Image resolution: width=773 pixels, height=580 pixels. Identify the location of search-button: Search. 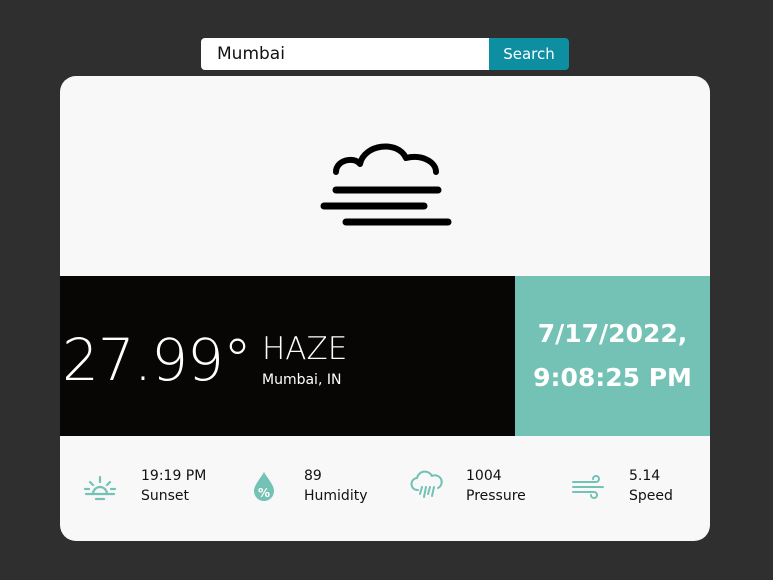
(529, 54).